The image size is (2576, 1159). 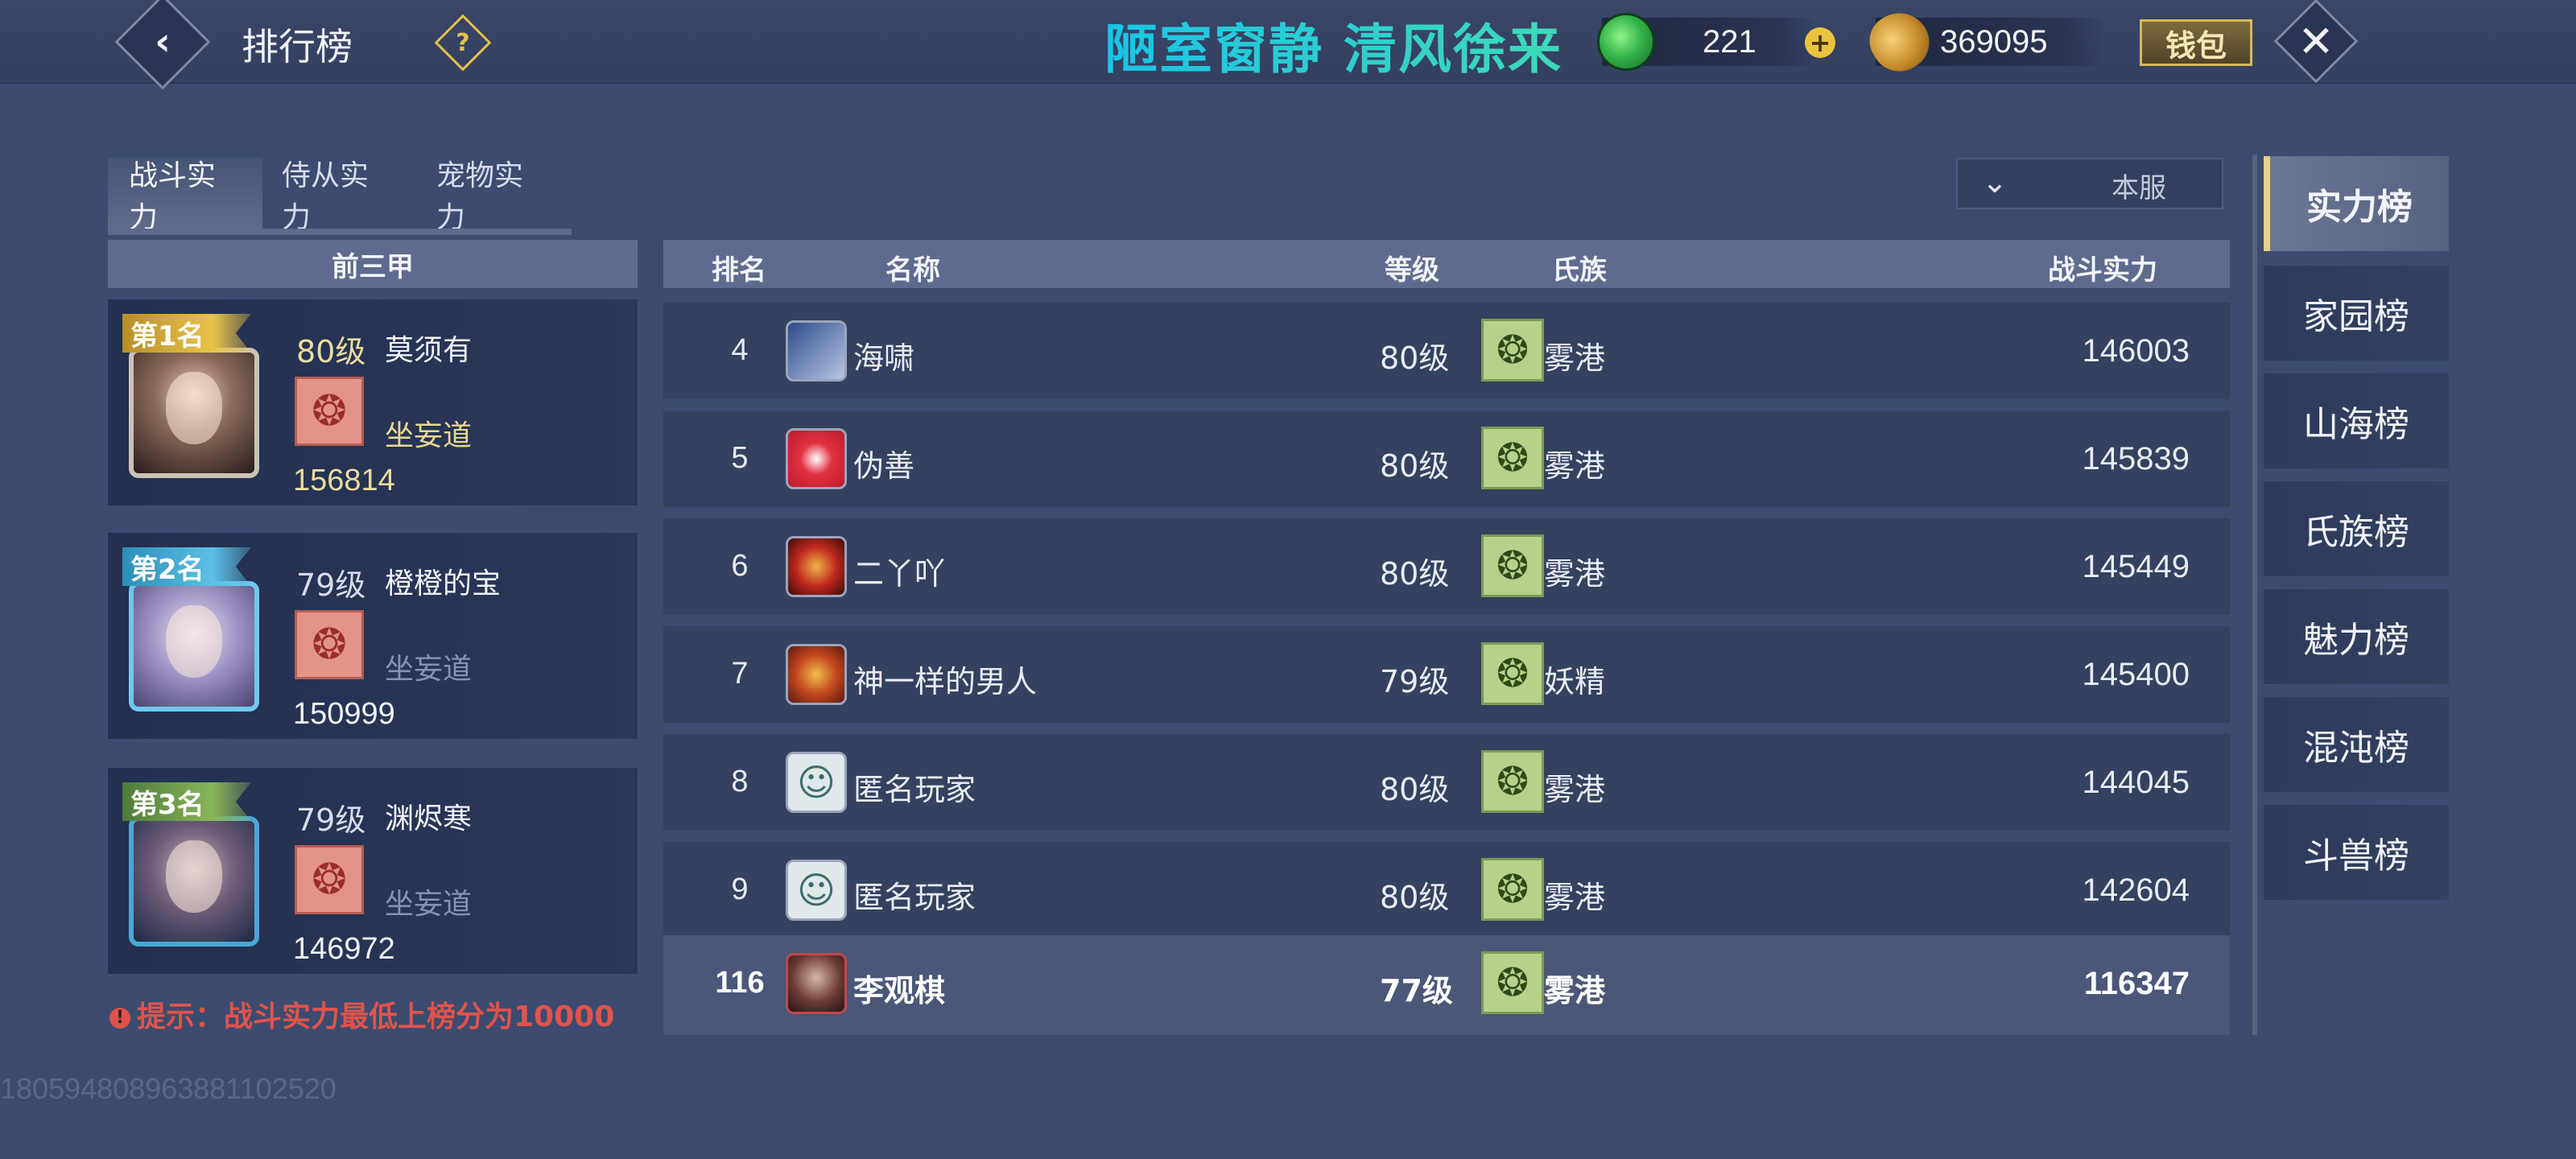 I want to click on help-button: ?, so click(x=463, y=43).